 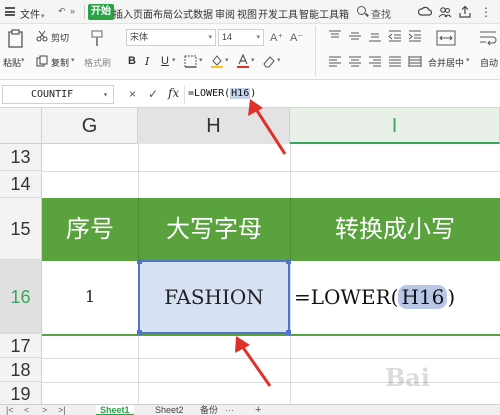 I want to click on ribbon-divider, so click(x=315, y=51).